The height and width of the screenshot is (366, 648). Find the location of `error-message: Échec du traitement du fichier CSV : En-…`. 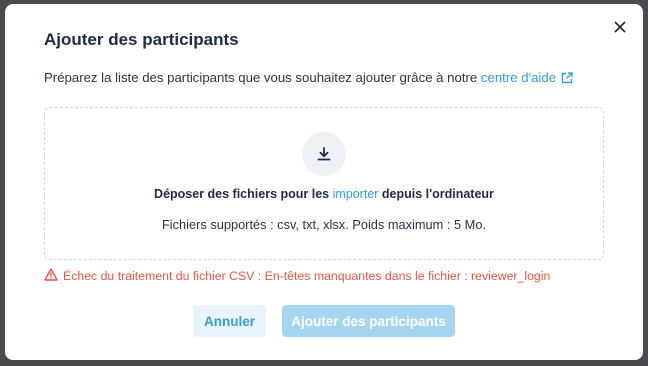

error-message: Échec du traitement du fichier CSV : En-… is located at coordinates (297, 276).